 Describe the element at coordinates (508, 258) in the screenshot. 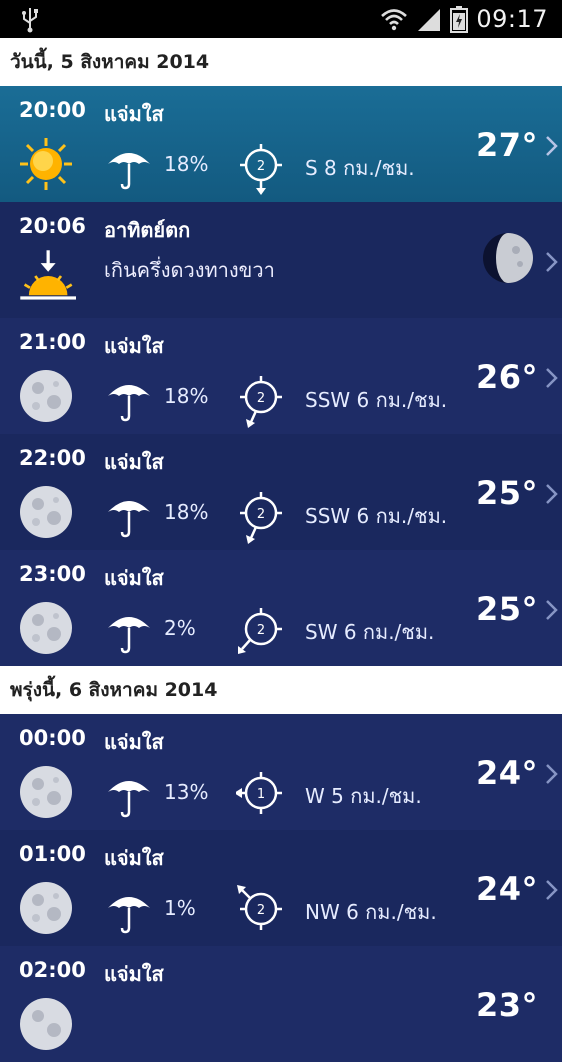

I see `moon-phase-icon` at that location.